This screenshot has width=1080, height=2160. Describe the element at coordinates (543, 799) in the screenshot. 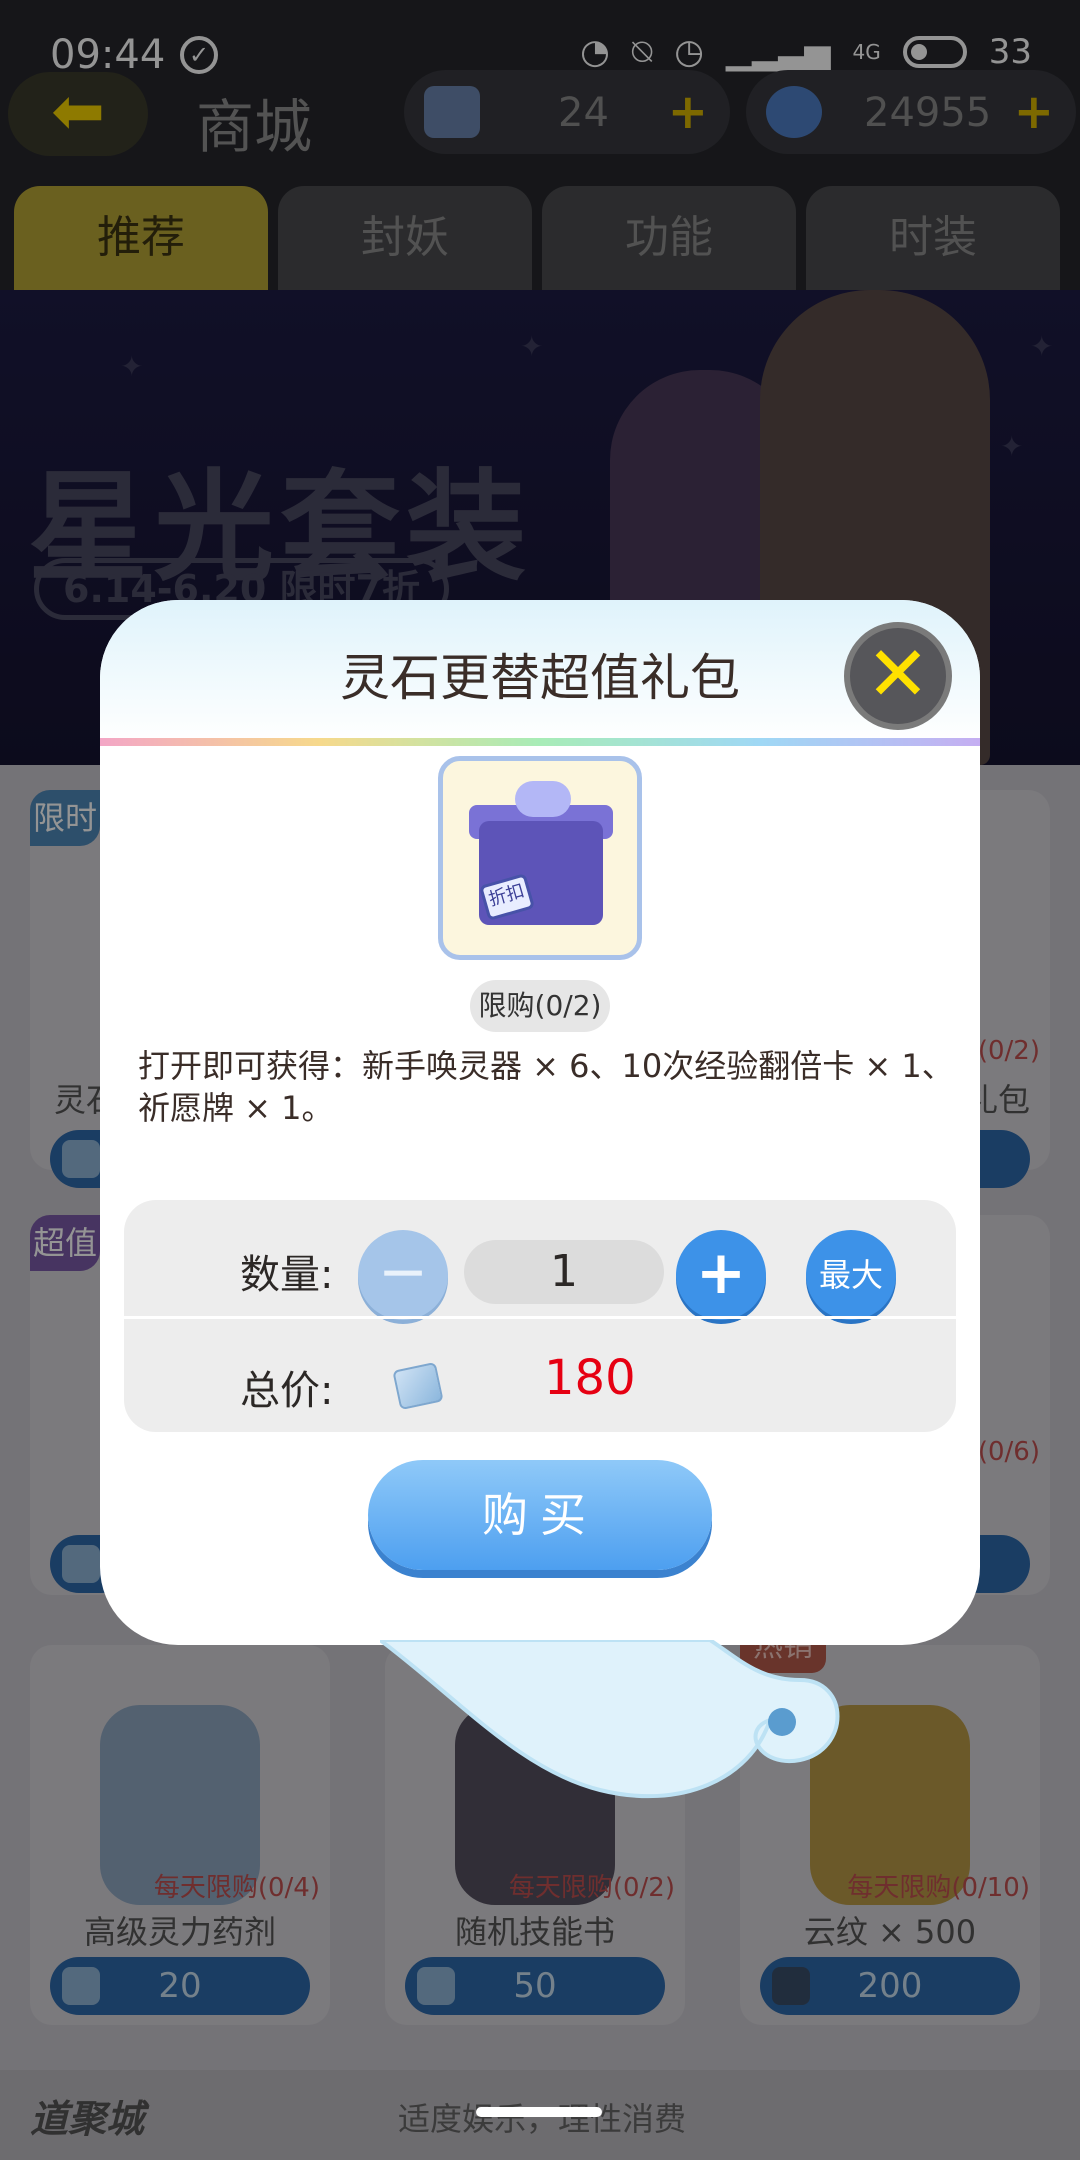

I see `gift-bow-icon` at that location.